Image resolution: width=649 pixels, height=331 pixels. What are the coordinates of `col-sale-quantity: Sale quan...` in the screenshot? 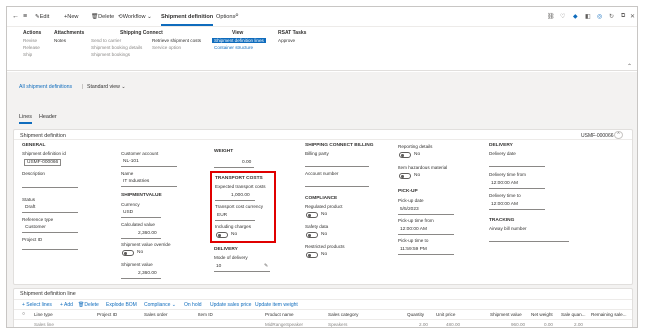 It's located at (573, 314).